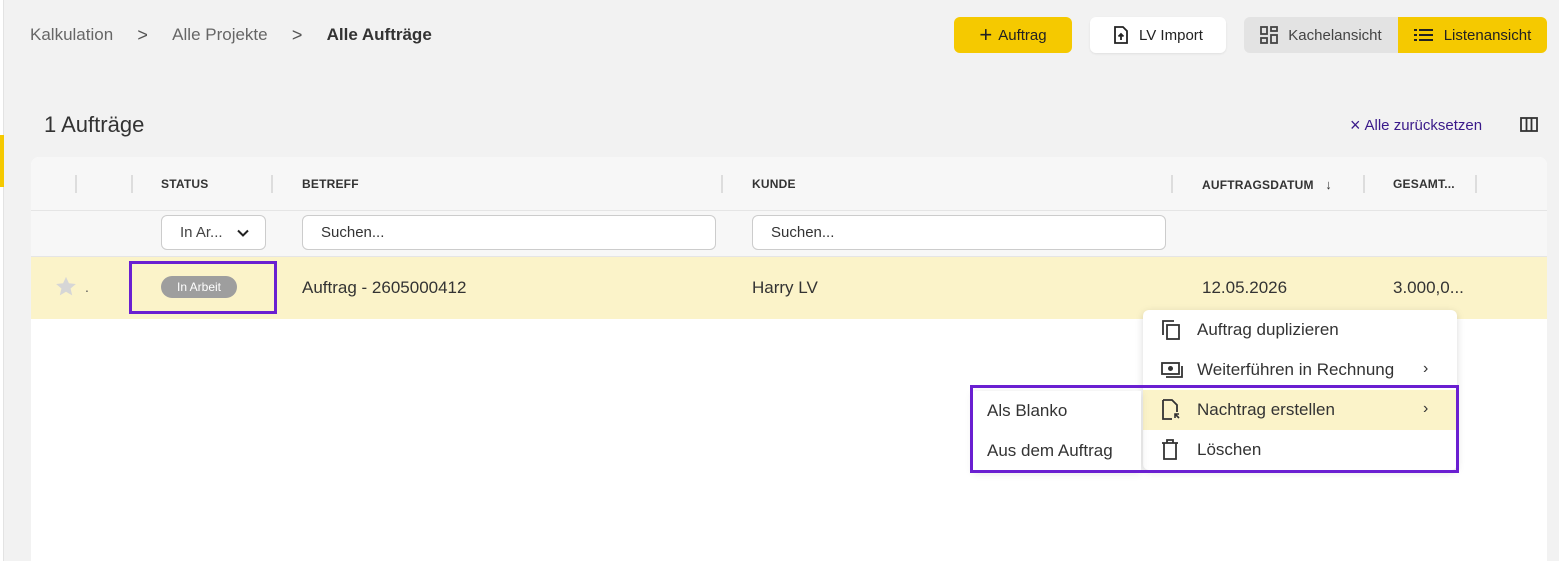  What do you see at coordinates (1487, 35) in the screenshot?
I see `list-view-label: Listenansicht` at bounding box center [1487, 35].